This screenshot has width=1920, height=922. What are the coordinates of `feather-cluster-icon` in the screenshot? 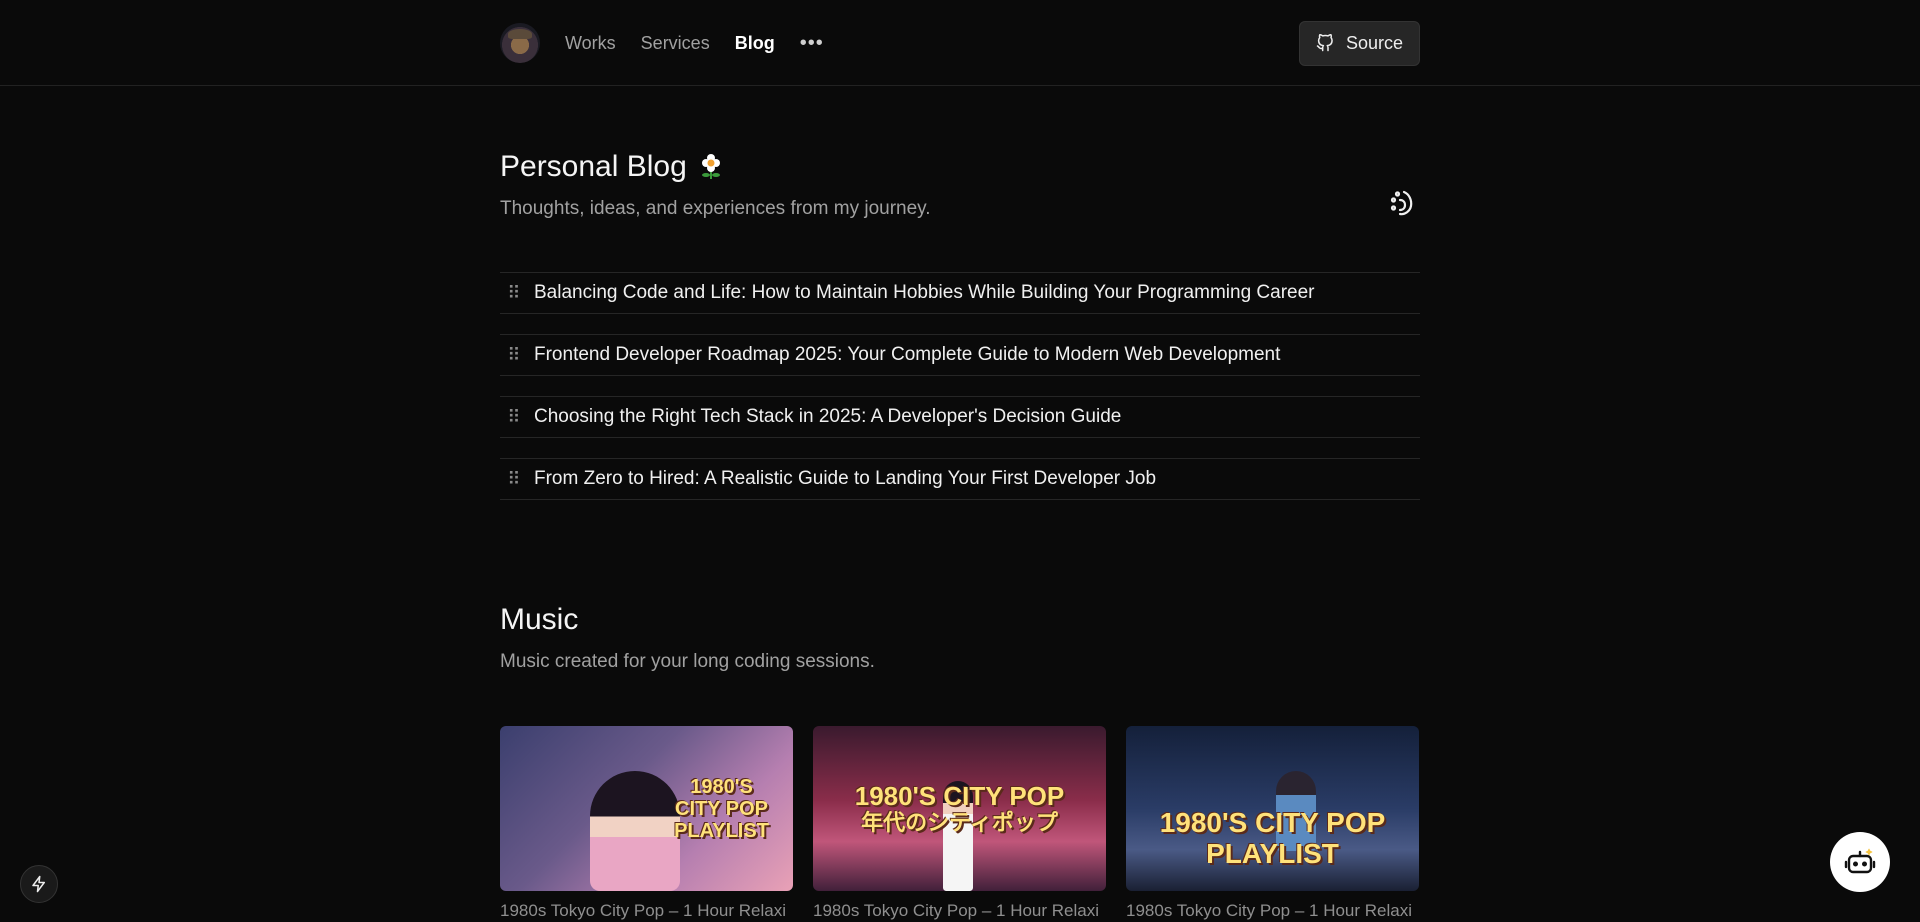 It's located at (1402, 204).